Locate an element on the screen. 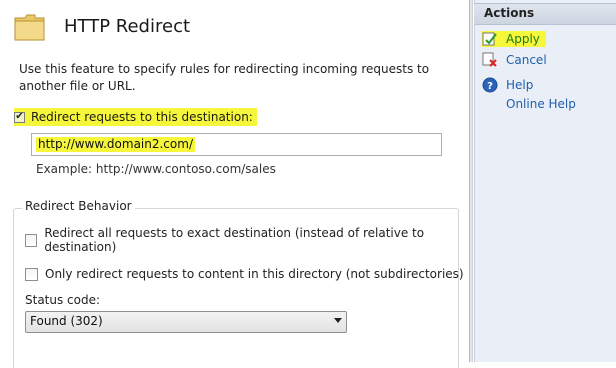 The image size is (616, 368). online-help-action: Online Help is located at coordinates (541, 104).